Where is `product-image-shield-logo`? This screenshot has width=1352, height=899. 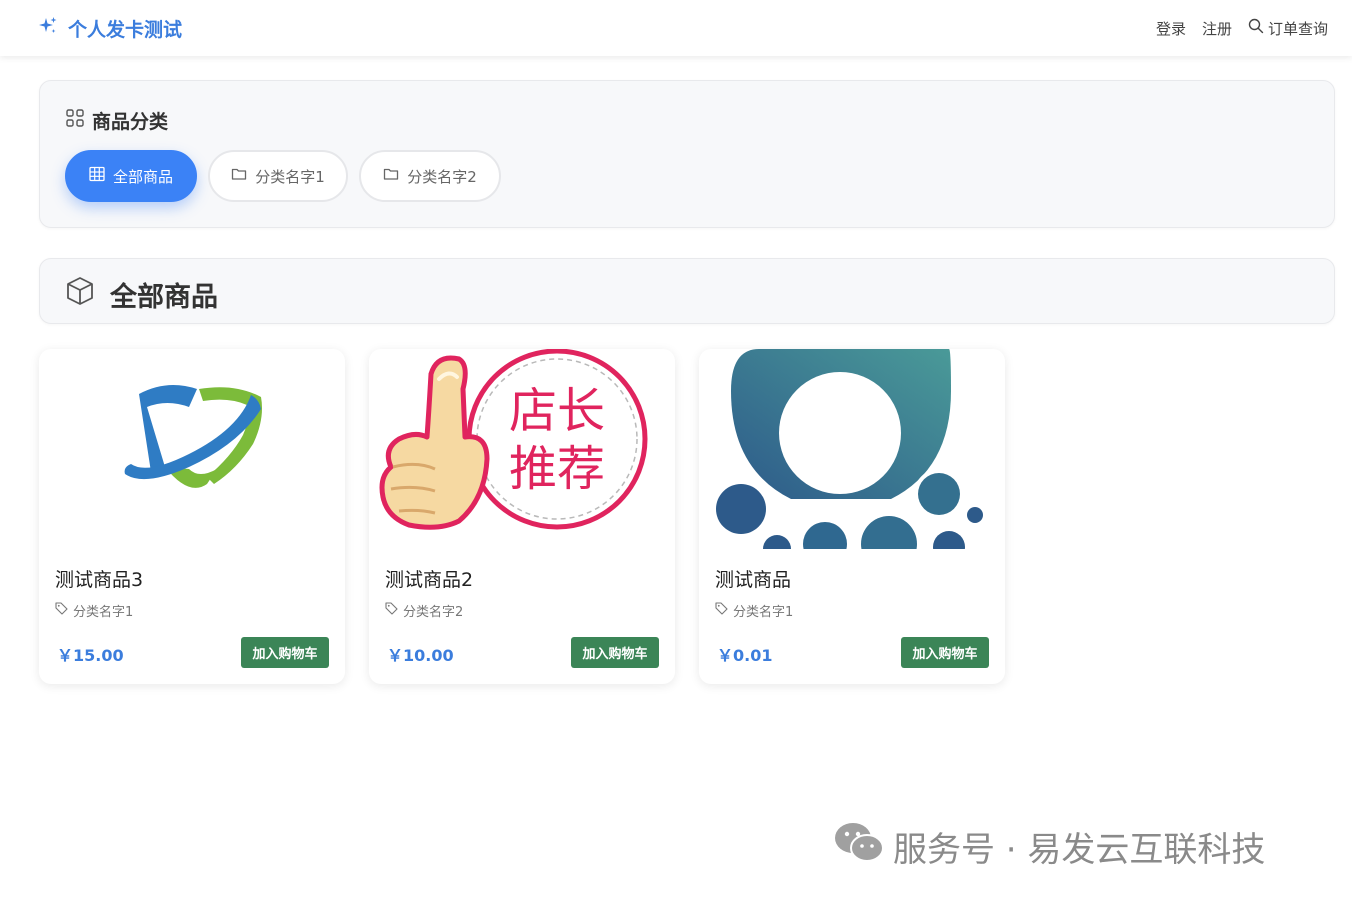
product-image-shield-logo is located at coordinates (192, 449).